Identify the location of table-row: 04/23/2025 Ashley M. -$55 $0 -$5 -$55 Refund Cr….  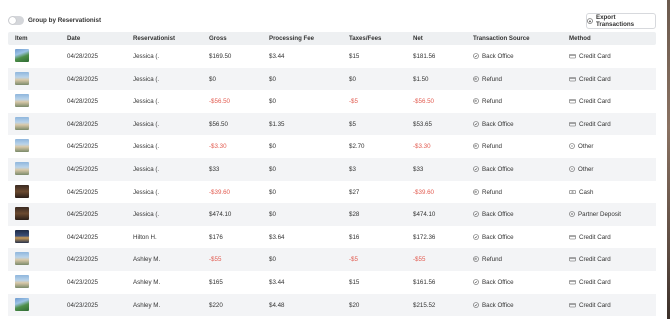
(332, 259).